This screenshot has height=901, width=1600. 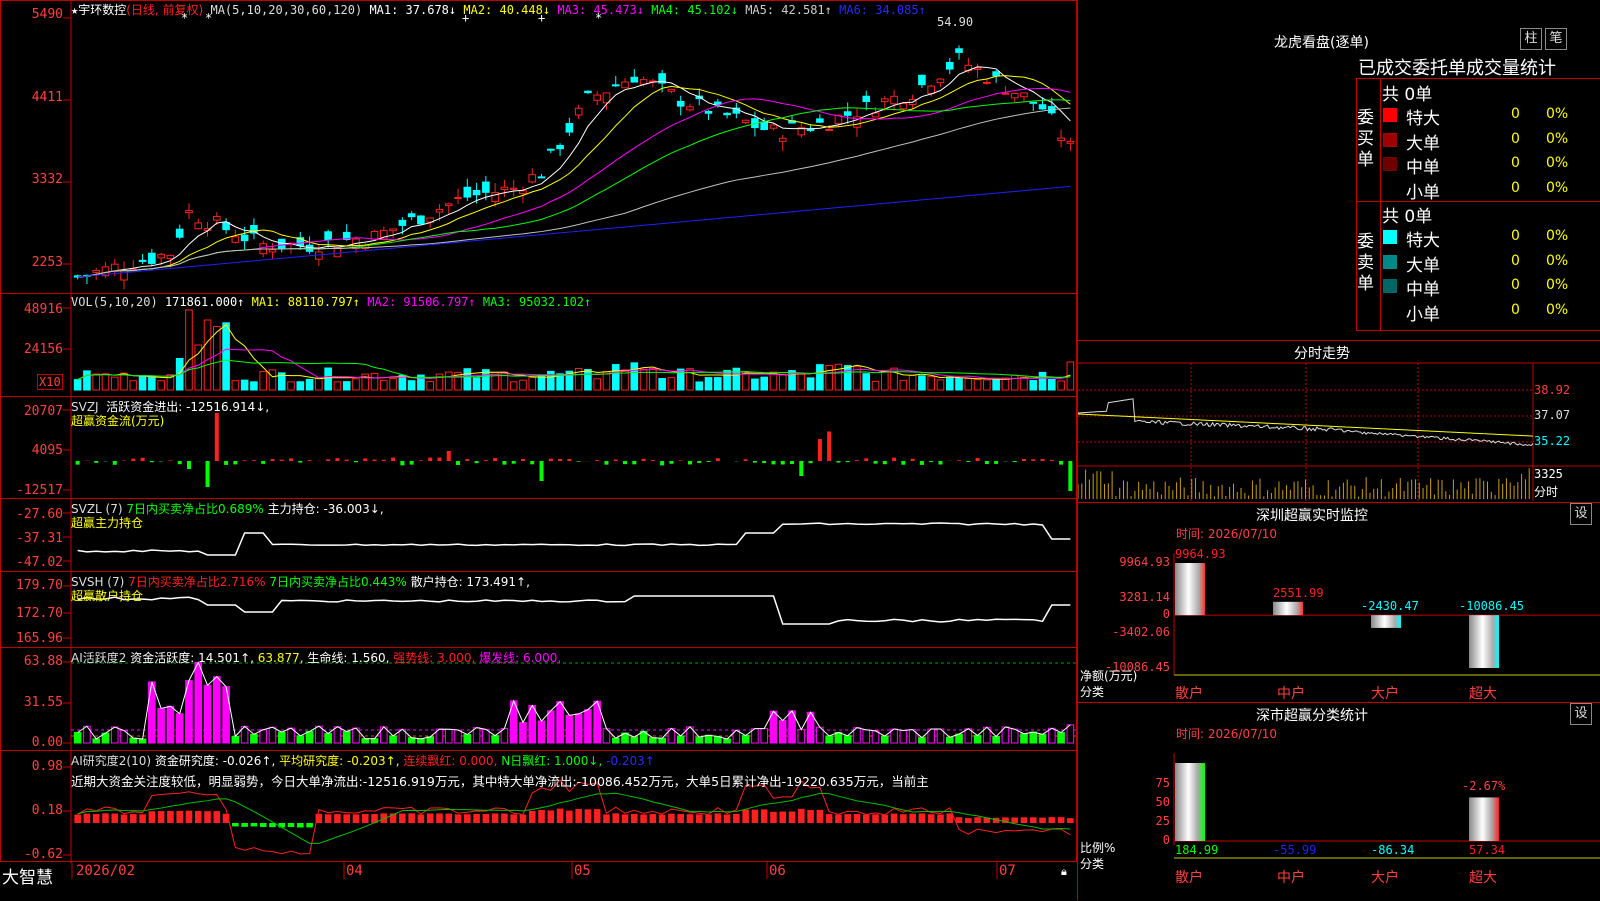 I want to click on ai2-ytick: -0.62, so click(x=32, y=854).